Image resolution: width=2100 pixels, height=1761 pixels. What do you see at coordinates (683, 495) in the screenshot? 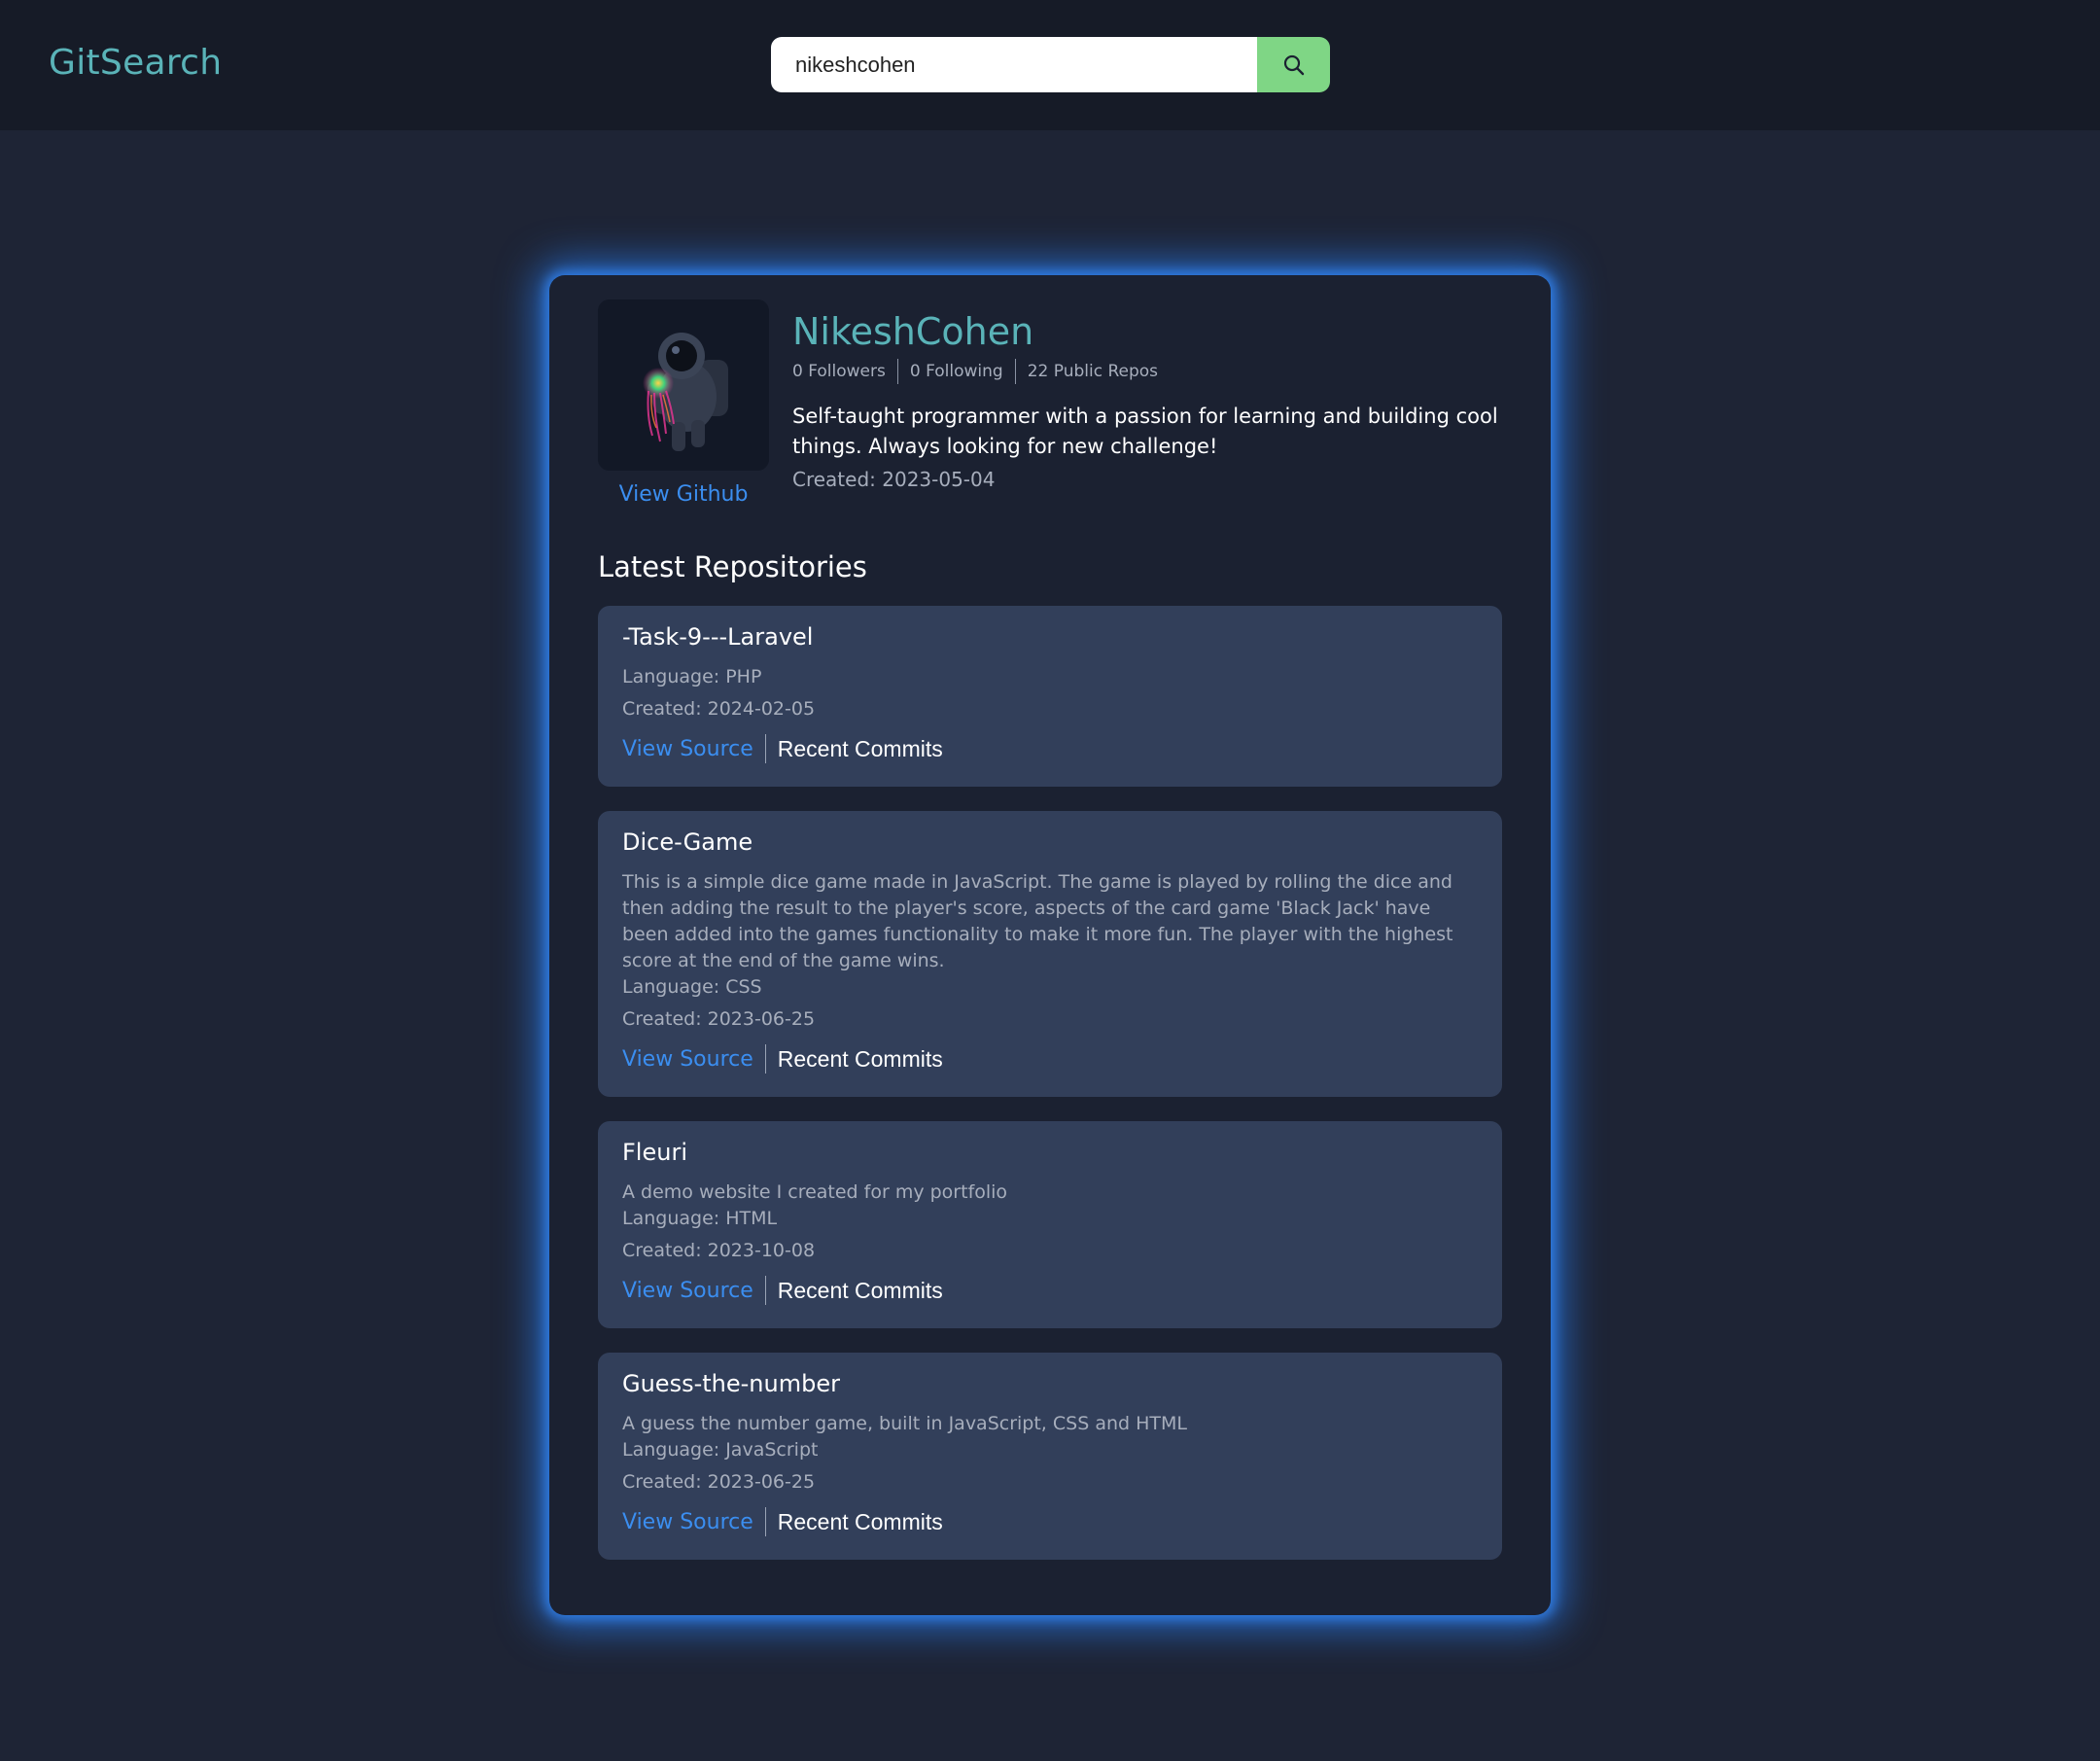
I see `view-github-link: View Github` at bounding box center [683, 495].